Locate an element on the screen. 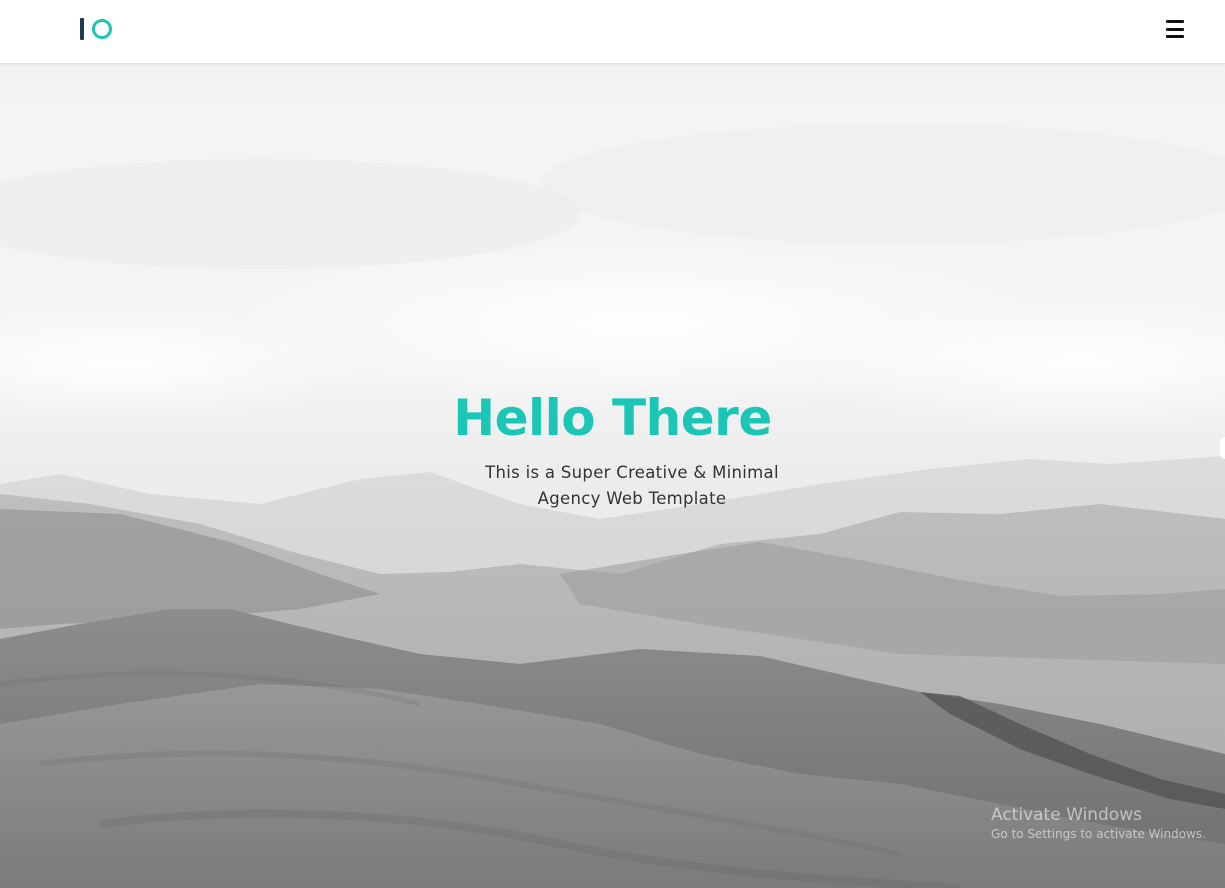  logo-ring-icon is located at coordinates (102, 29).